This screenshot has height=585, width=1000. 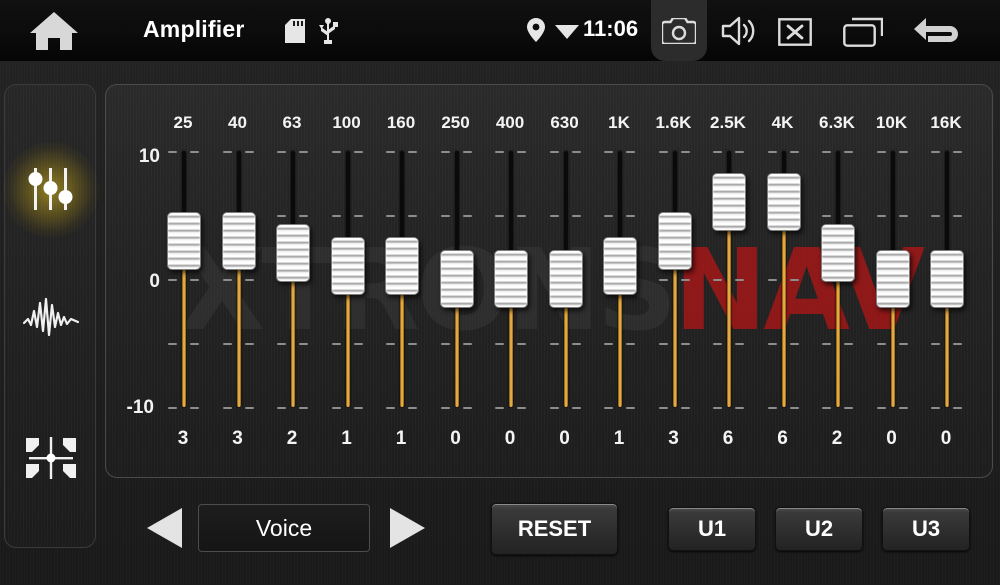 What do you see at coordinates (740, 31) in the screenshot?
I see `speaker-volume-icon` at bounding box center [740, 31].